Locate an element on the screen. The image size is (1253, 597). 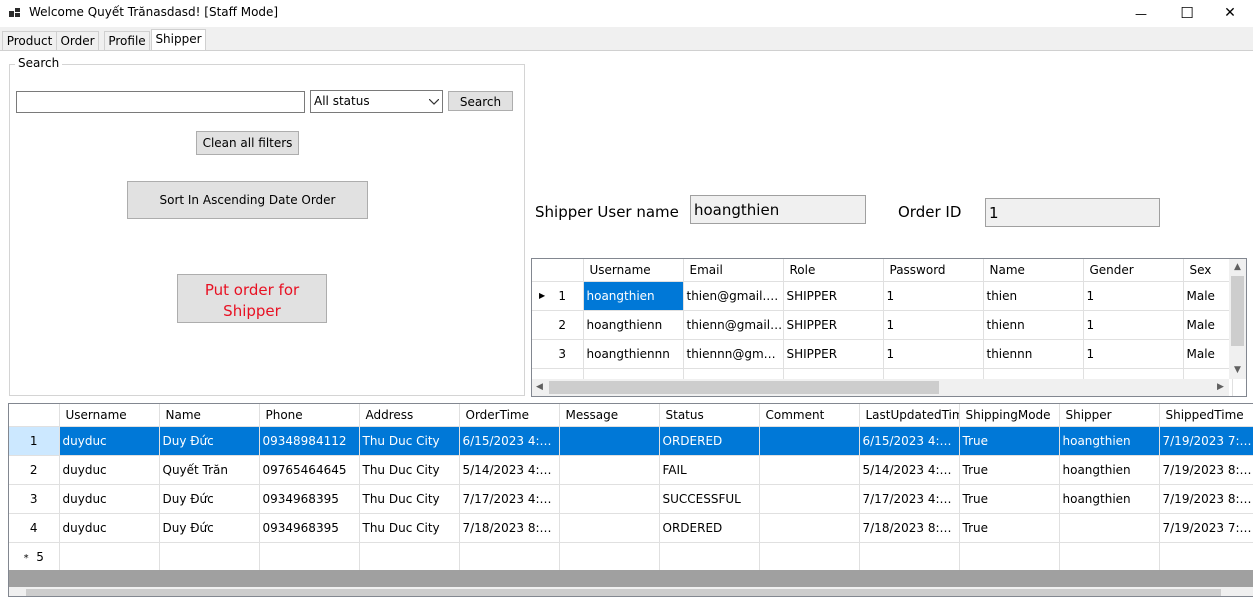
tab-shipper: Shipper is located at coordinates (178, 40).